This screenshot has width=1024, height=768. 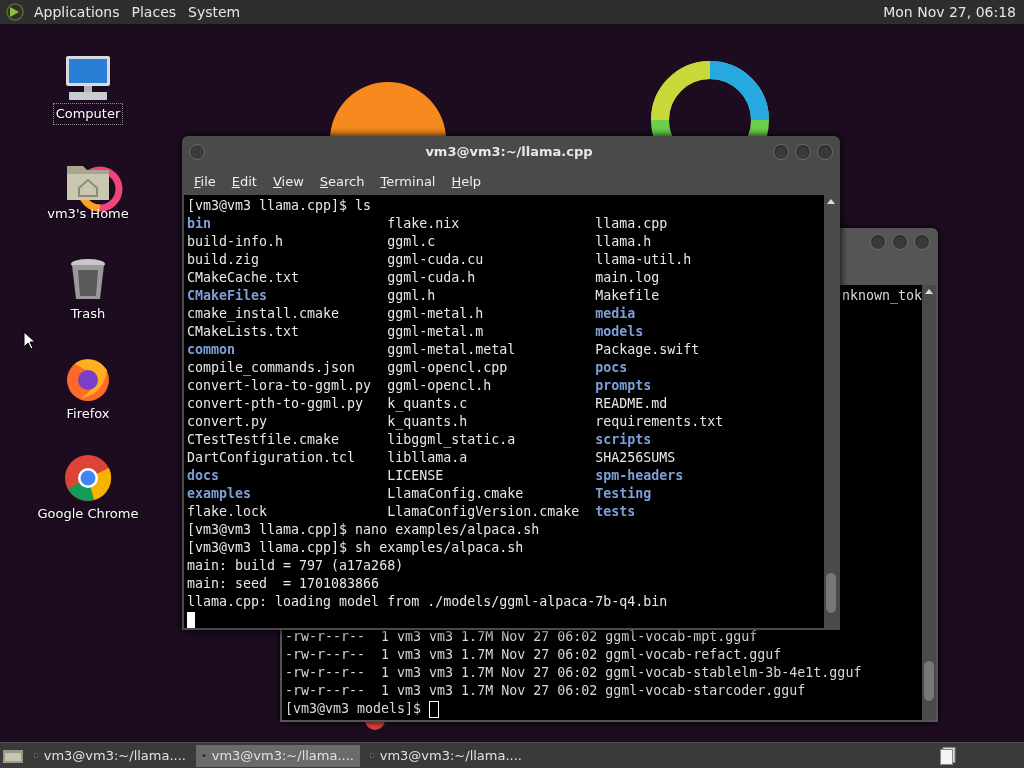 I want to click on terminal-line: [vm3@vm3 llama.cpp]$ ls, so click(x=280, y=206).